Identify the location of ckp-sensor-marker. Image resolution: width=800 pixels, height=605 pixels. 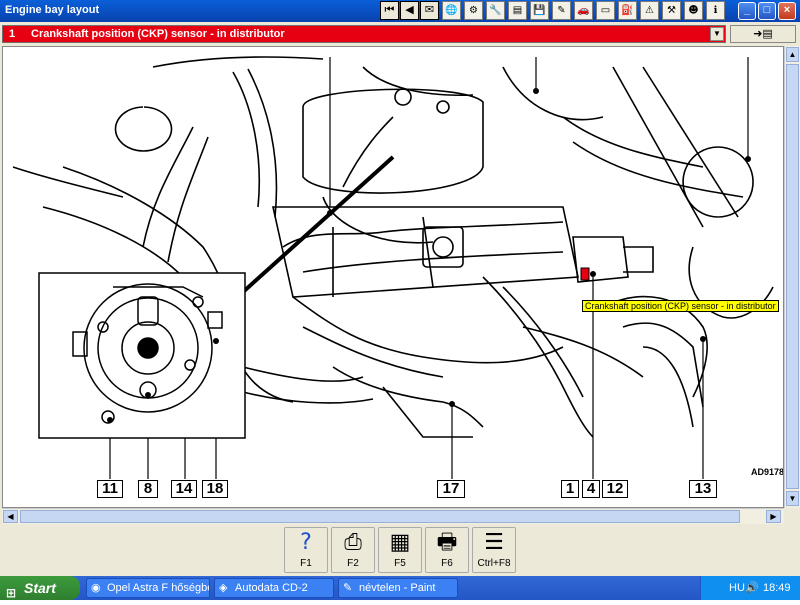
(585, 274).